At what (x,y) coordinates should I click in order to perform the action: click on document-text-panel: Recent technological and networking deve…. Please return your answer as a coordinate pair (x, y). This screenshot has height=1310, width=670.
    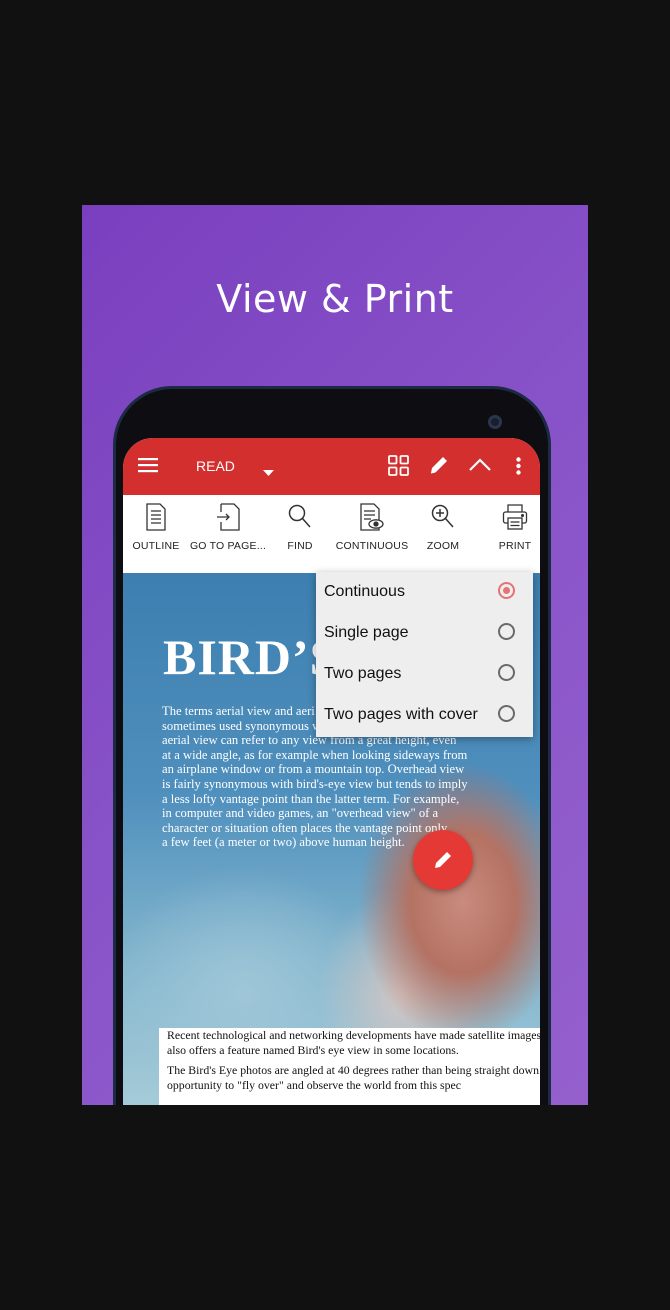
    Looking at the image, I should click on (349, 1066).